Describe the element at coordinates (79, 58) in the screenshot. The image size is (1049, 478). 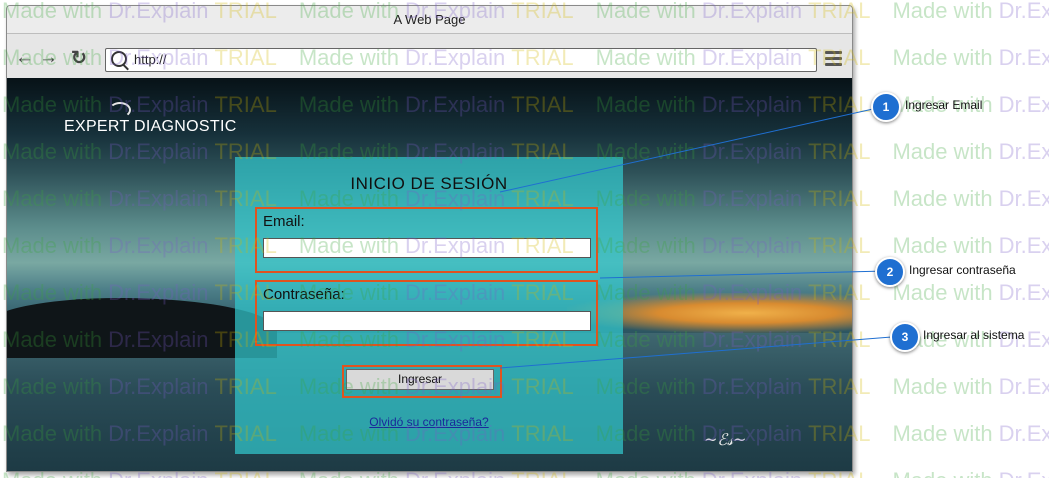
I see `reload-icon: ↻` at that location.